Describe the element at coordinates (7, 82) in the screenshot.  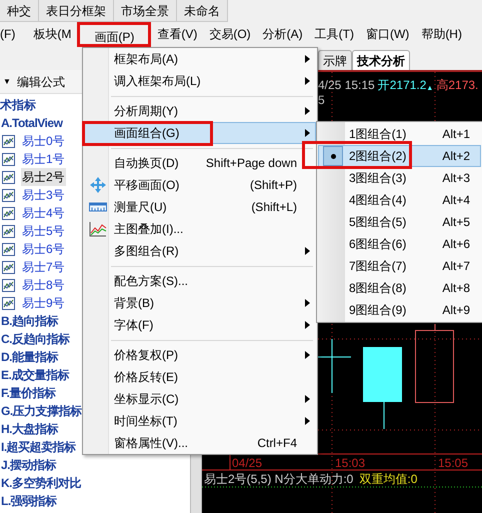
I see `dropdown-icon: ▼` at that location.